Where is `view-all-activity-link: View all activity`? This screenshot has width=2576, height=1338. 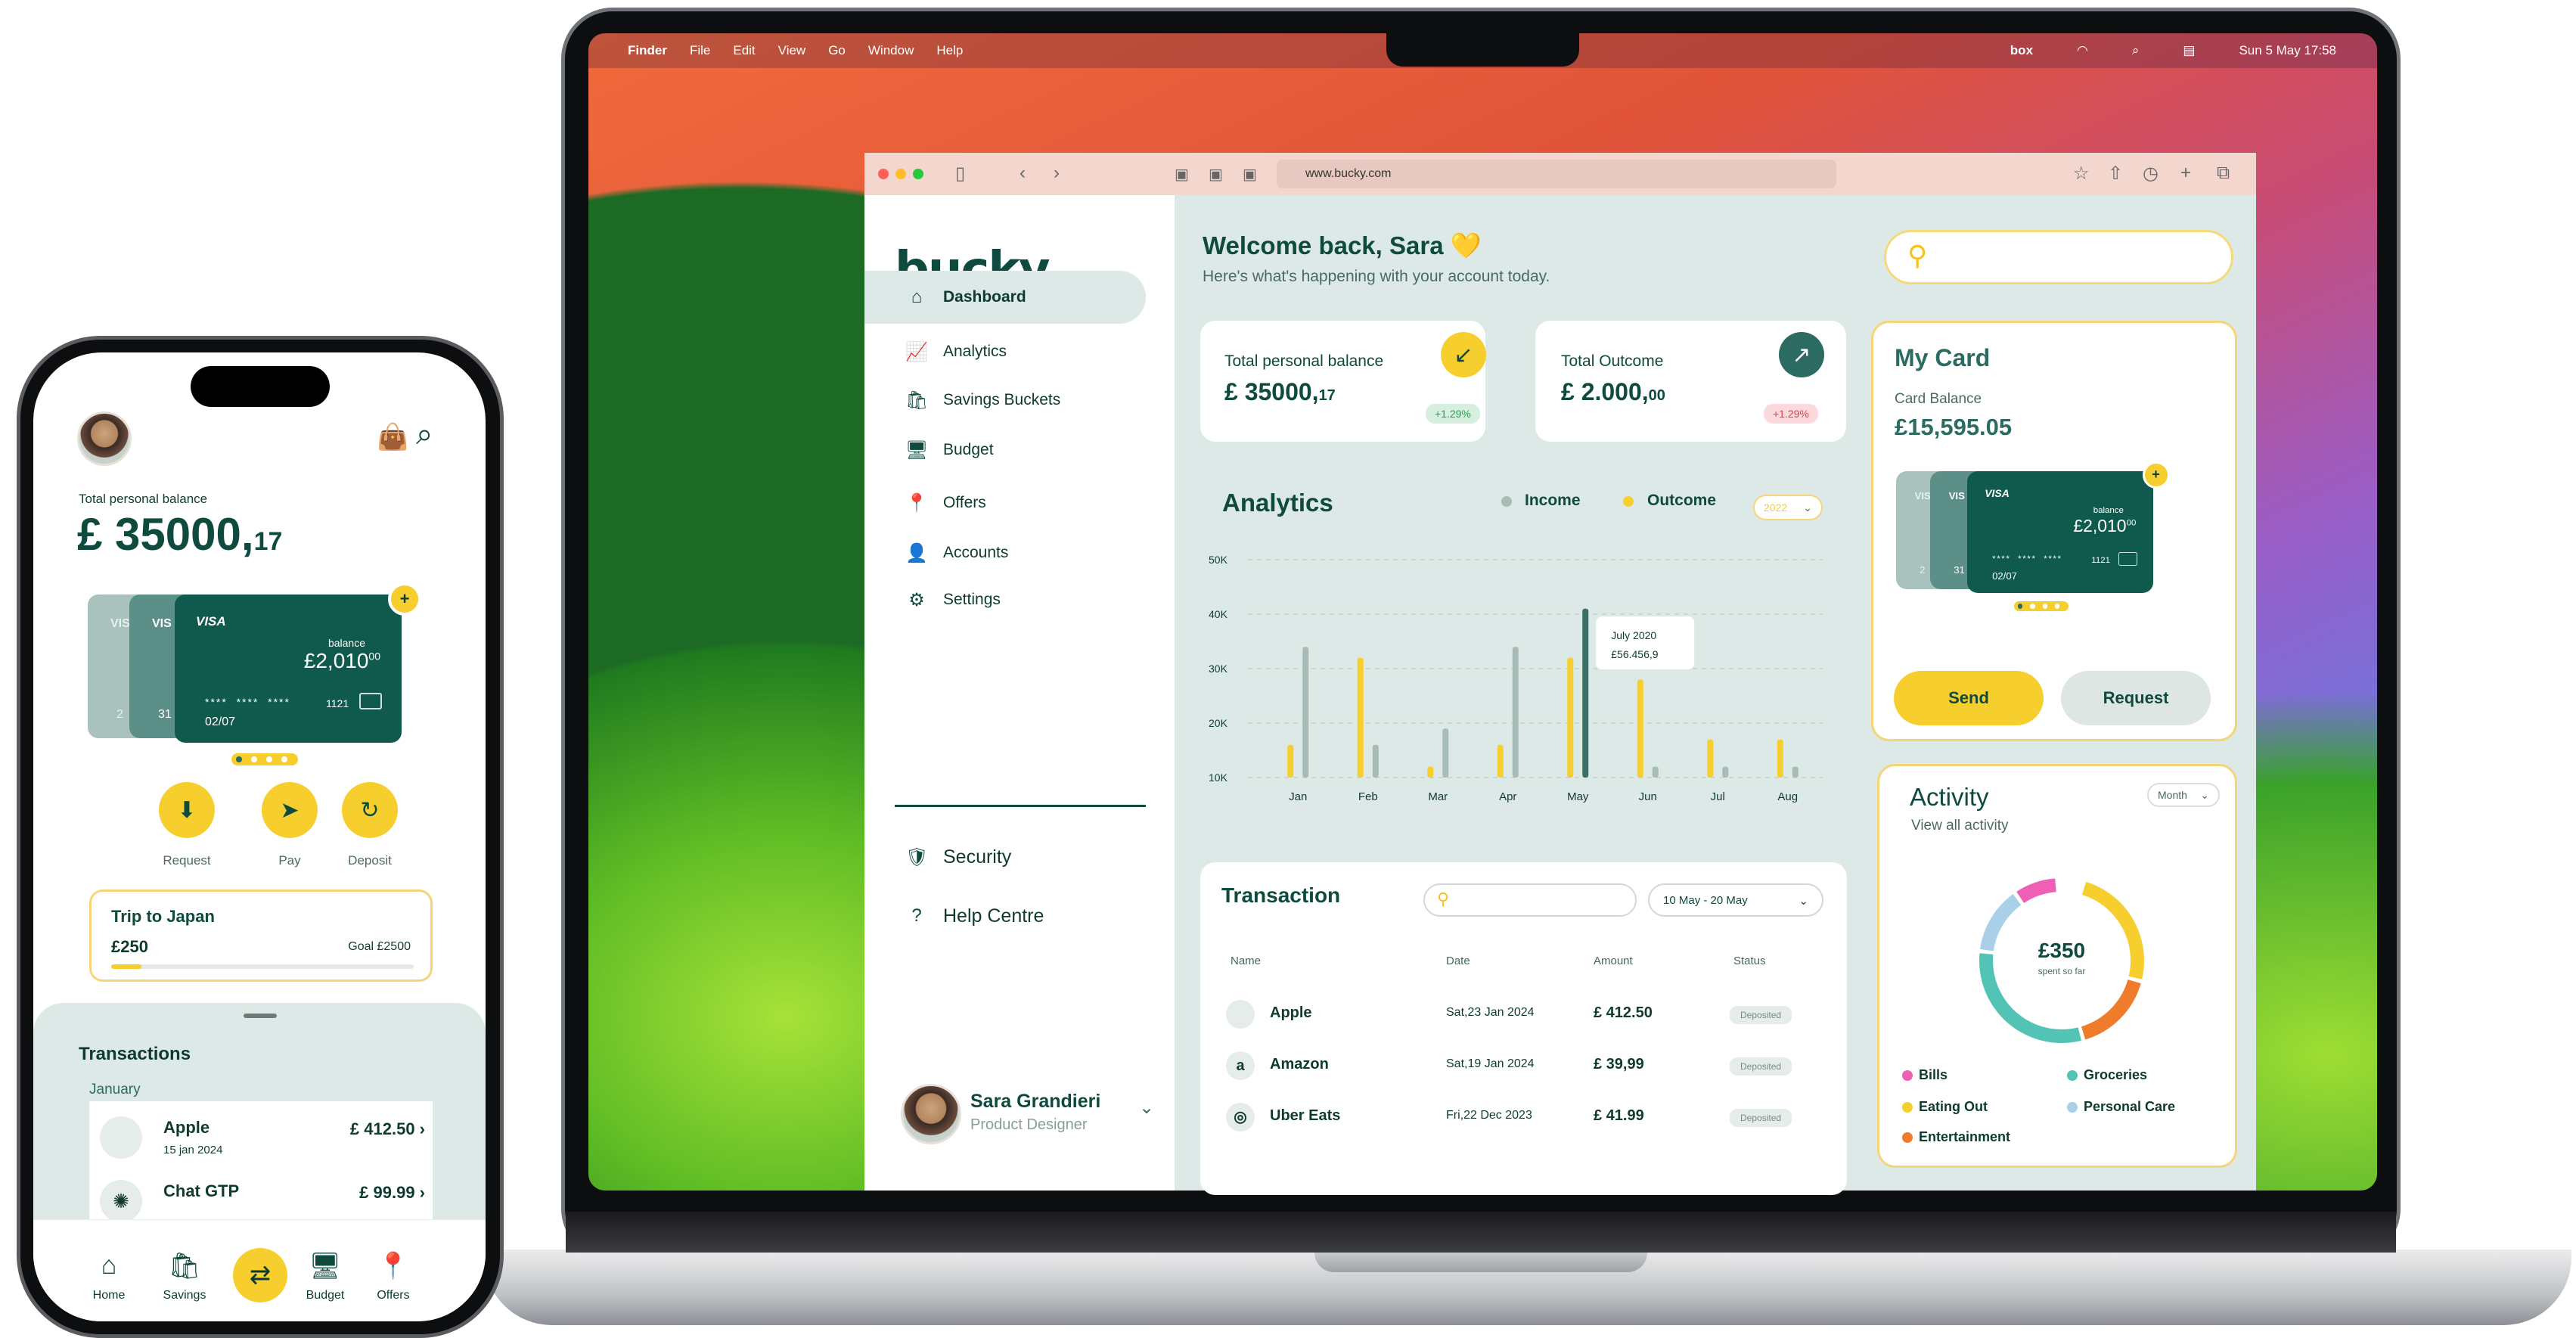 view-all-activity-link: View all activity is located at coordinates (1959, 826).